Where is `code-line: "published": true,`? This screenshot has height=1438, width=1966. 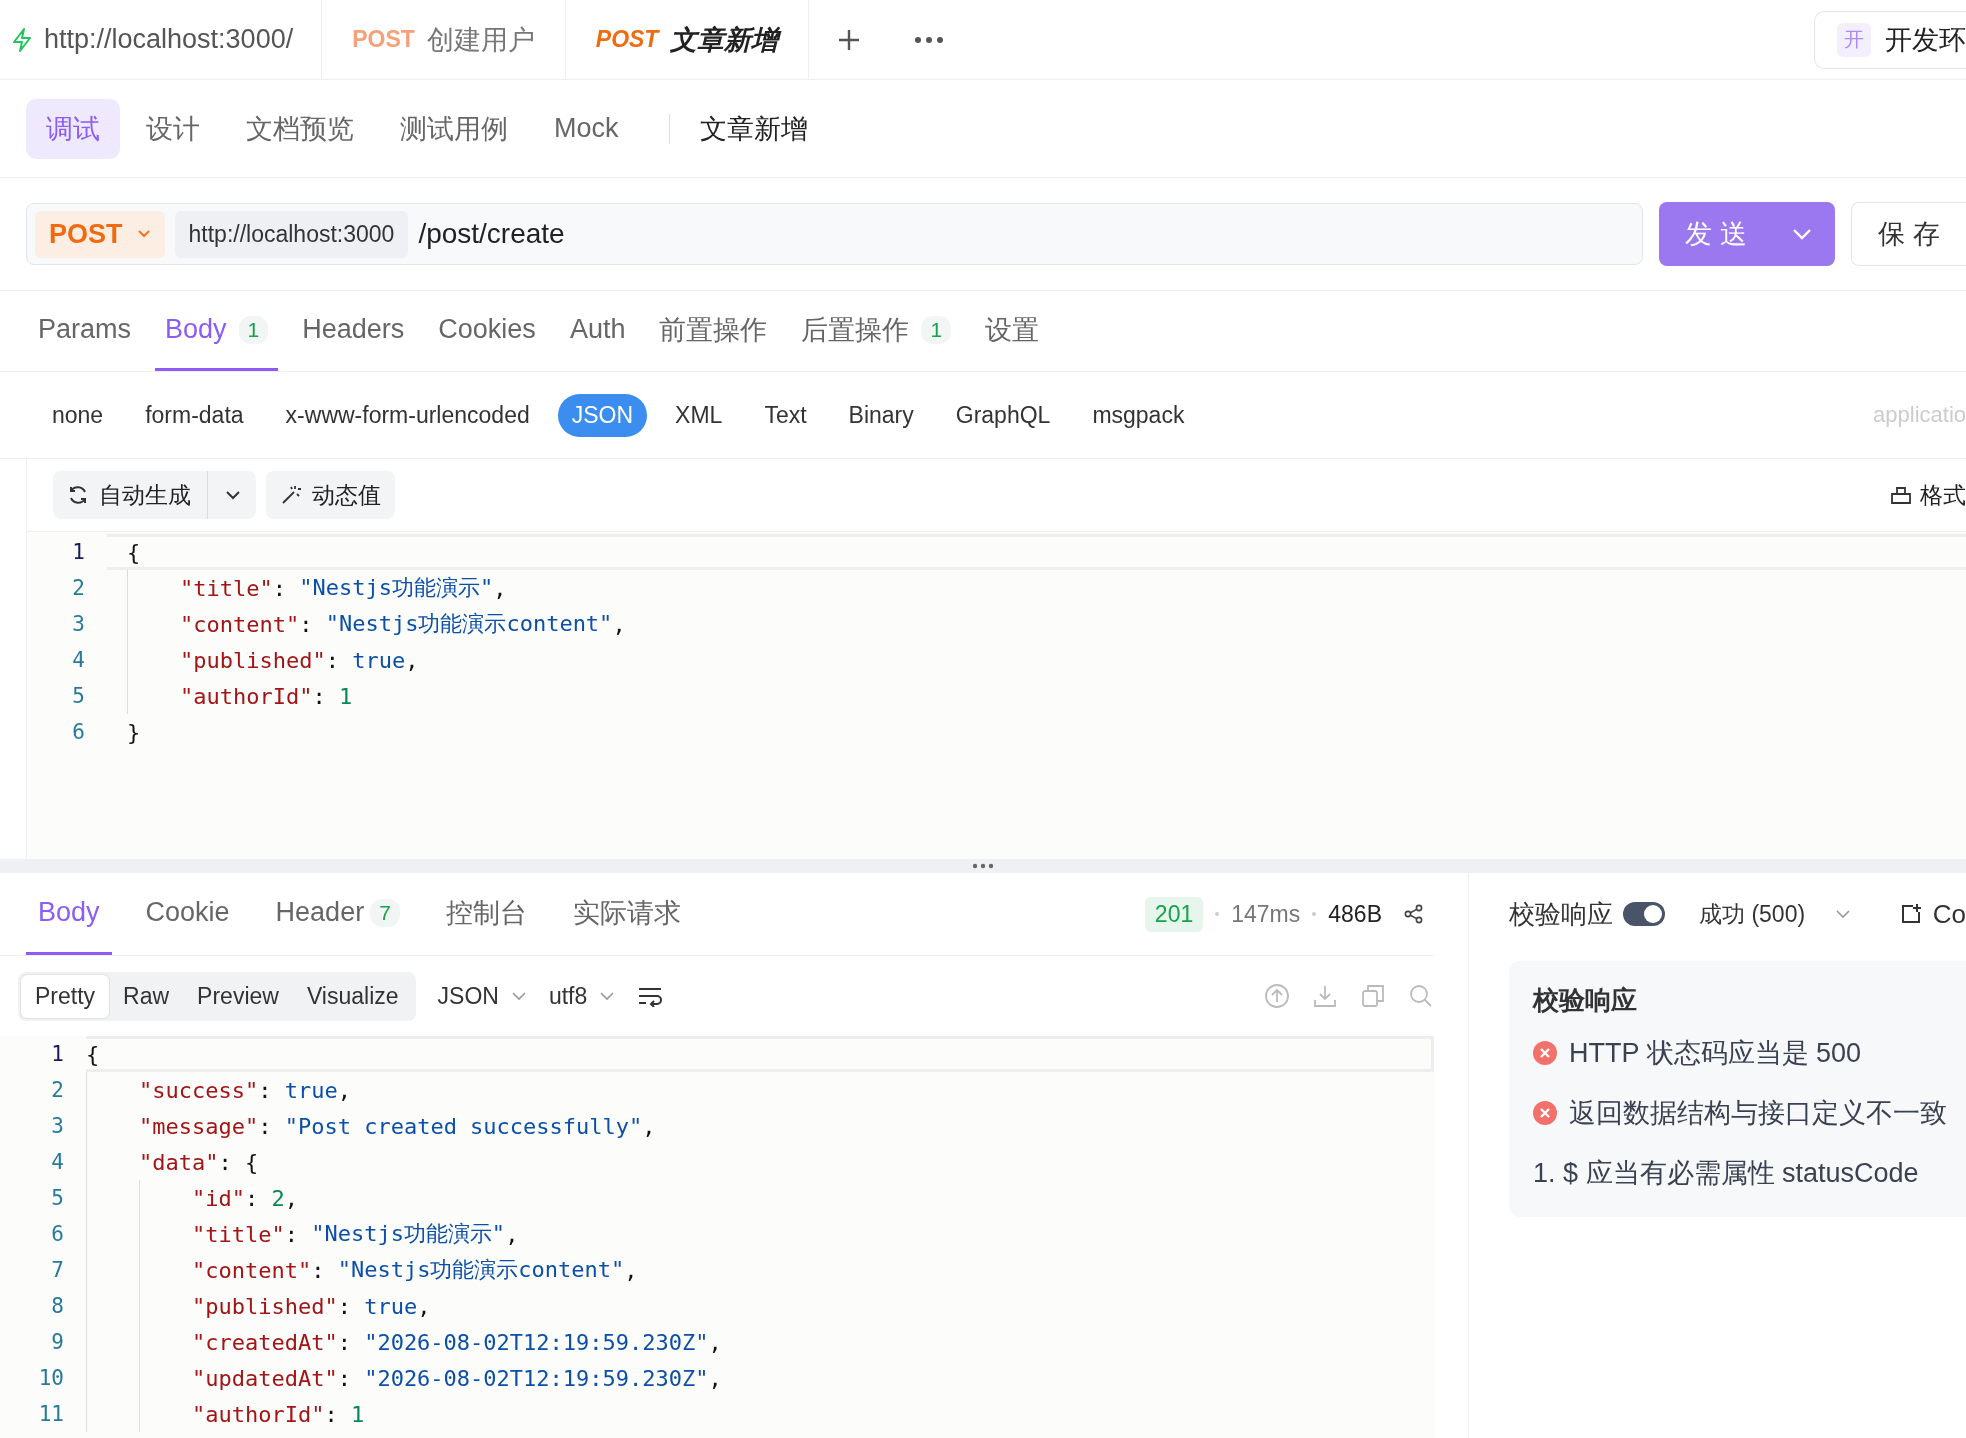
code-line: "published": true, is located at coordinates (1036, 660).